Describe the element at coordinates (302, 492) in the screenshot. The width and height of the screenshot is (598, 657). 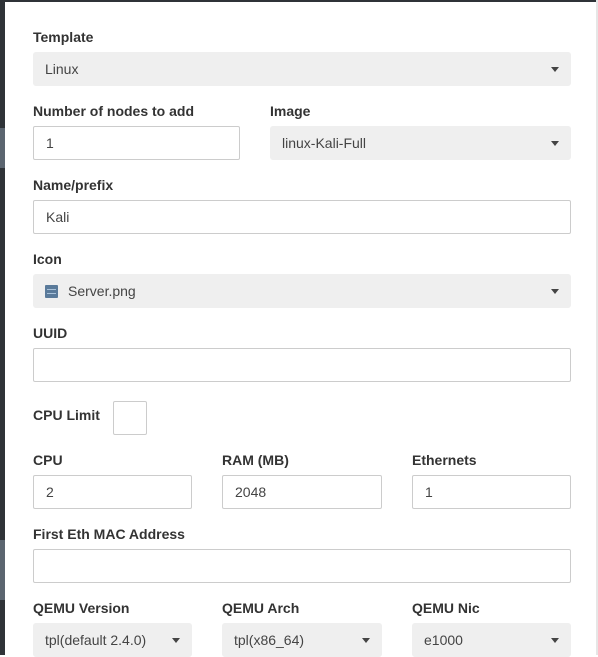
I see `ram-input: 2048` at that location.